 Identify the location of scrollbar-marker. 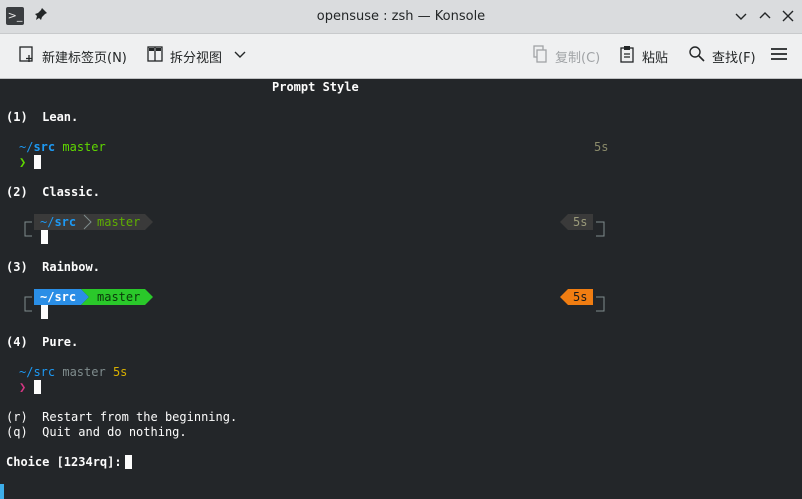
(2, 491).